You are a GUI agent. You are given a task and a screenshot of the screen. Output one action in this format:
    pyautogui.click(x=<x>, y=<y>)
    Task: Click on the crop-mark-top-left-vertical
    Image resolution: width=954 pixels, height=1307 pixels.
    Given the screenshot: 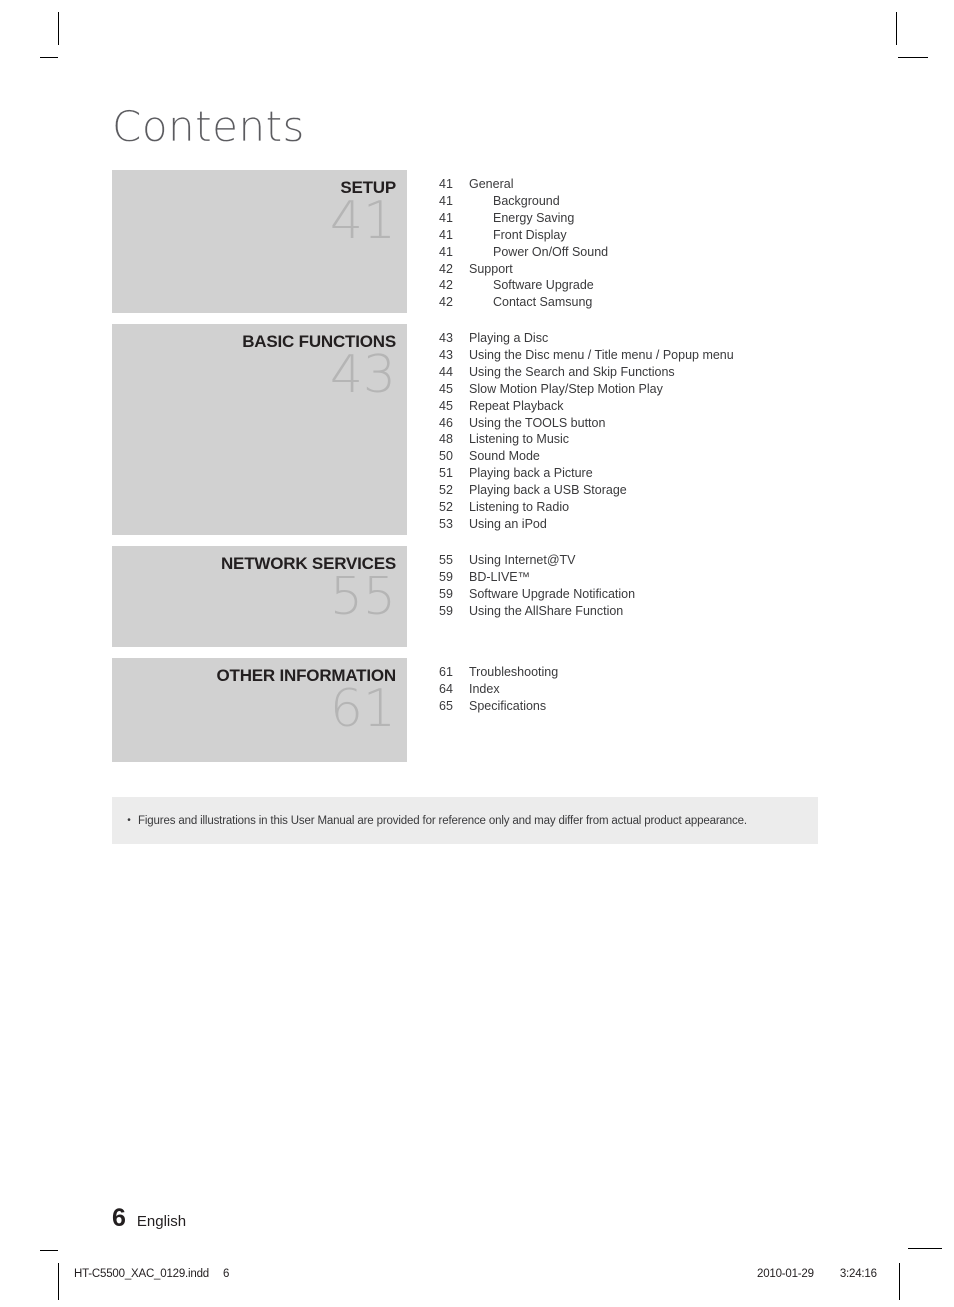 What is the action you would take?
    pyautogui.click(x=58, y=28)
    